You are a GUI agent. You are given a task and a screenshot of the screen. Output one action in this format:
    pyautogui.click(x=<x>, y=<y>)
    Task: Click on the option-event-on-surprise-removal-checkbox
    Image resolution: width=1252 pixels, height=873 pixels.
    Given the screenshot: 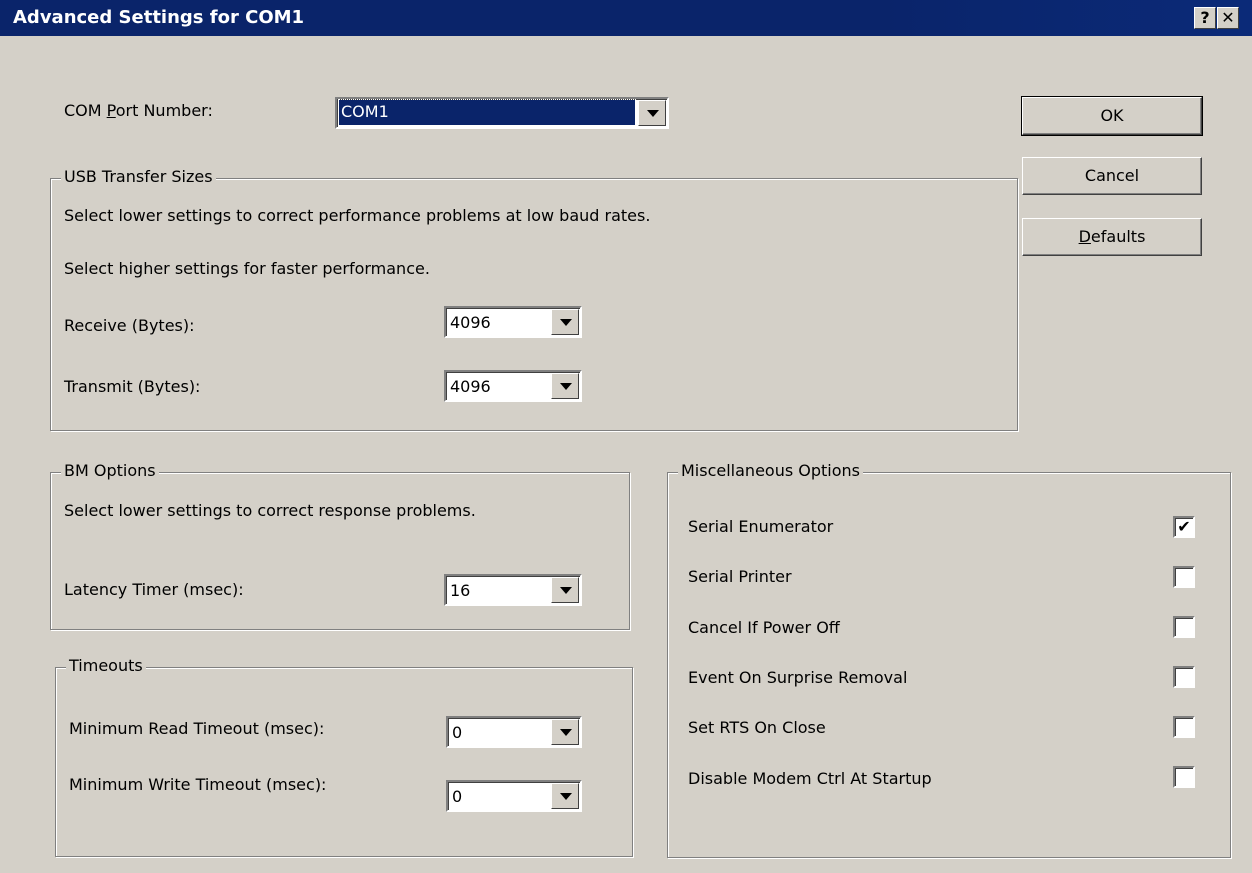 What is the action you would take?
    pyautogui.click(x=1184, y=677)
    